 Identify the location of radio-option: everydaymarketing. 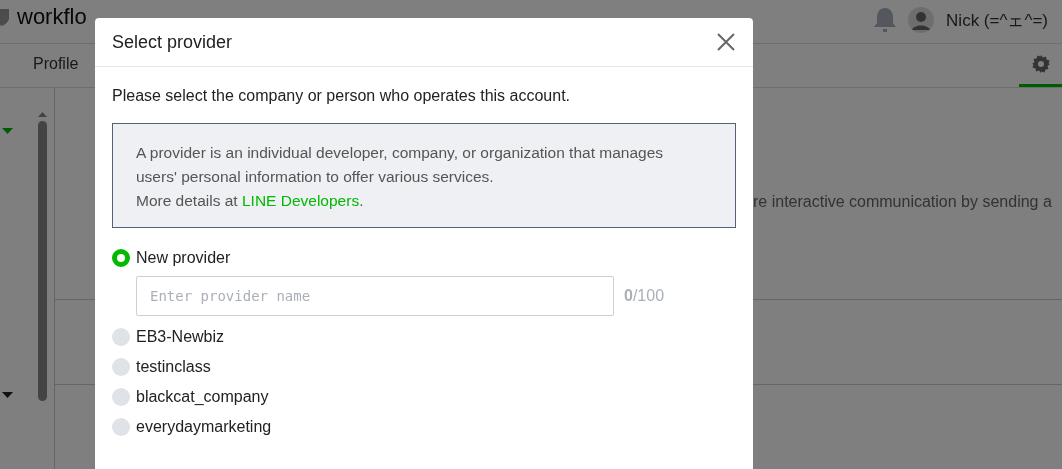
(424, 427).